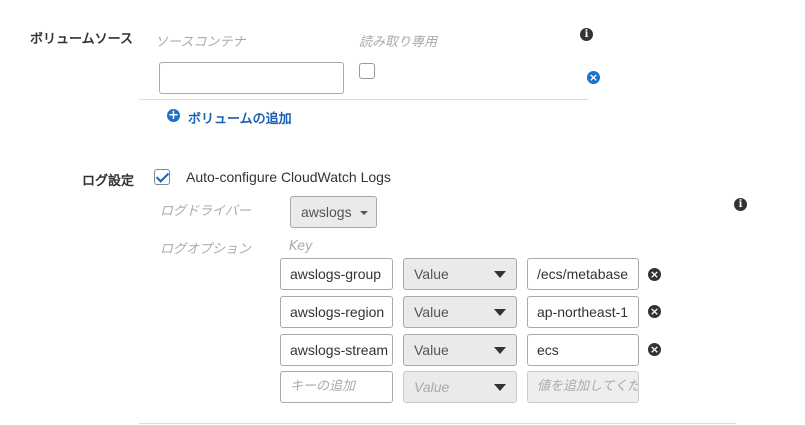 This screenshot has height=425, width=805. I want to click on log-options-label: ログオプション, so click(206, 249).